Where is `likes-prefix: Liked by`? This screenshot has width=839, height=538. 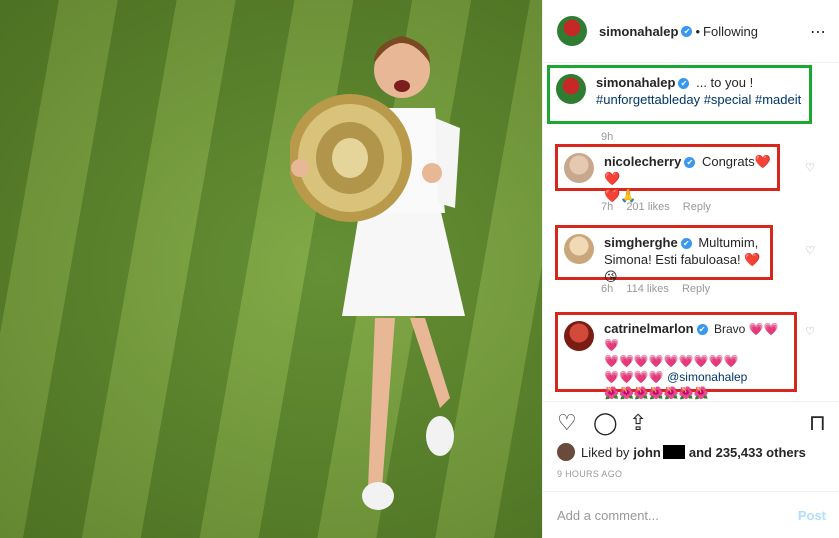 likes-prefix: Liked by is located at coordinates (605, 452).